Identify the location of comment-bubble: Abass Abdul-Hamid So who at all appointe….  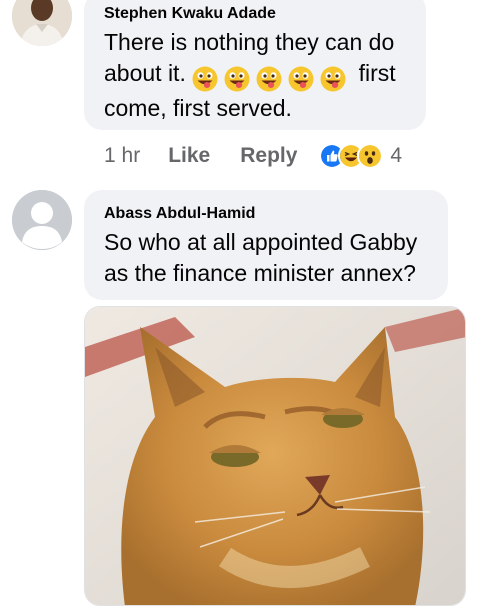
(266, 245).